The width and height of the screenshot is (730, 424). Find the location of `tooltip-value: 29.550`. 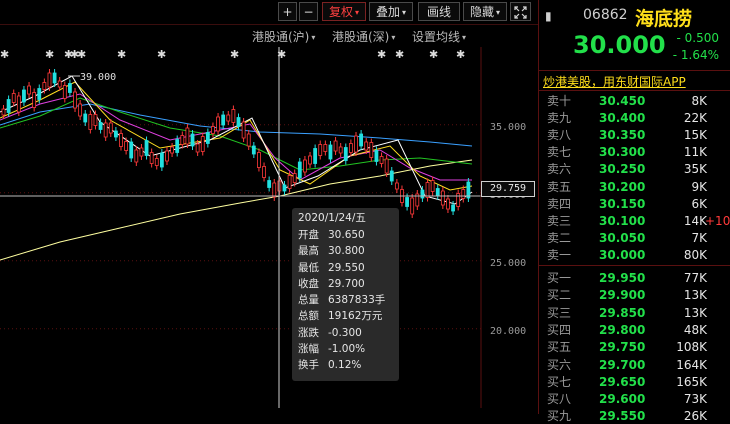

tooltip-value: 29.550 is located at coordinates (346, 267).